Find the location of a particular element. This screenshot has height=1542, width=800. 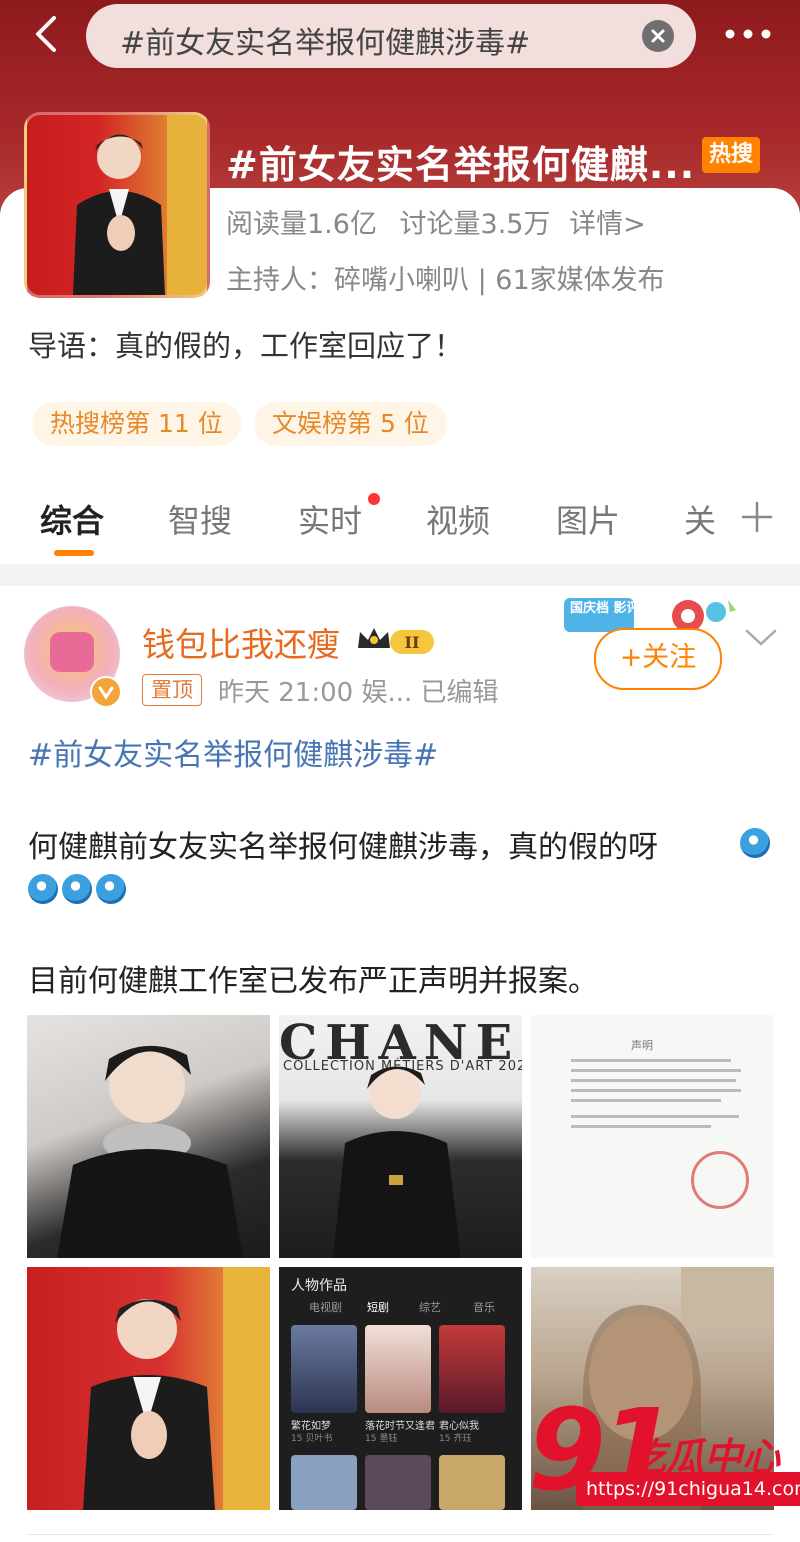

works-item-title: 君心似我 is located at coordinates (459, 1426).